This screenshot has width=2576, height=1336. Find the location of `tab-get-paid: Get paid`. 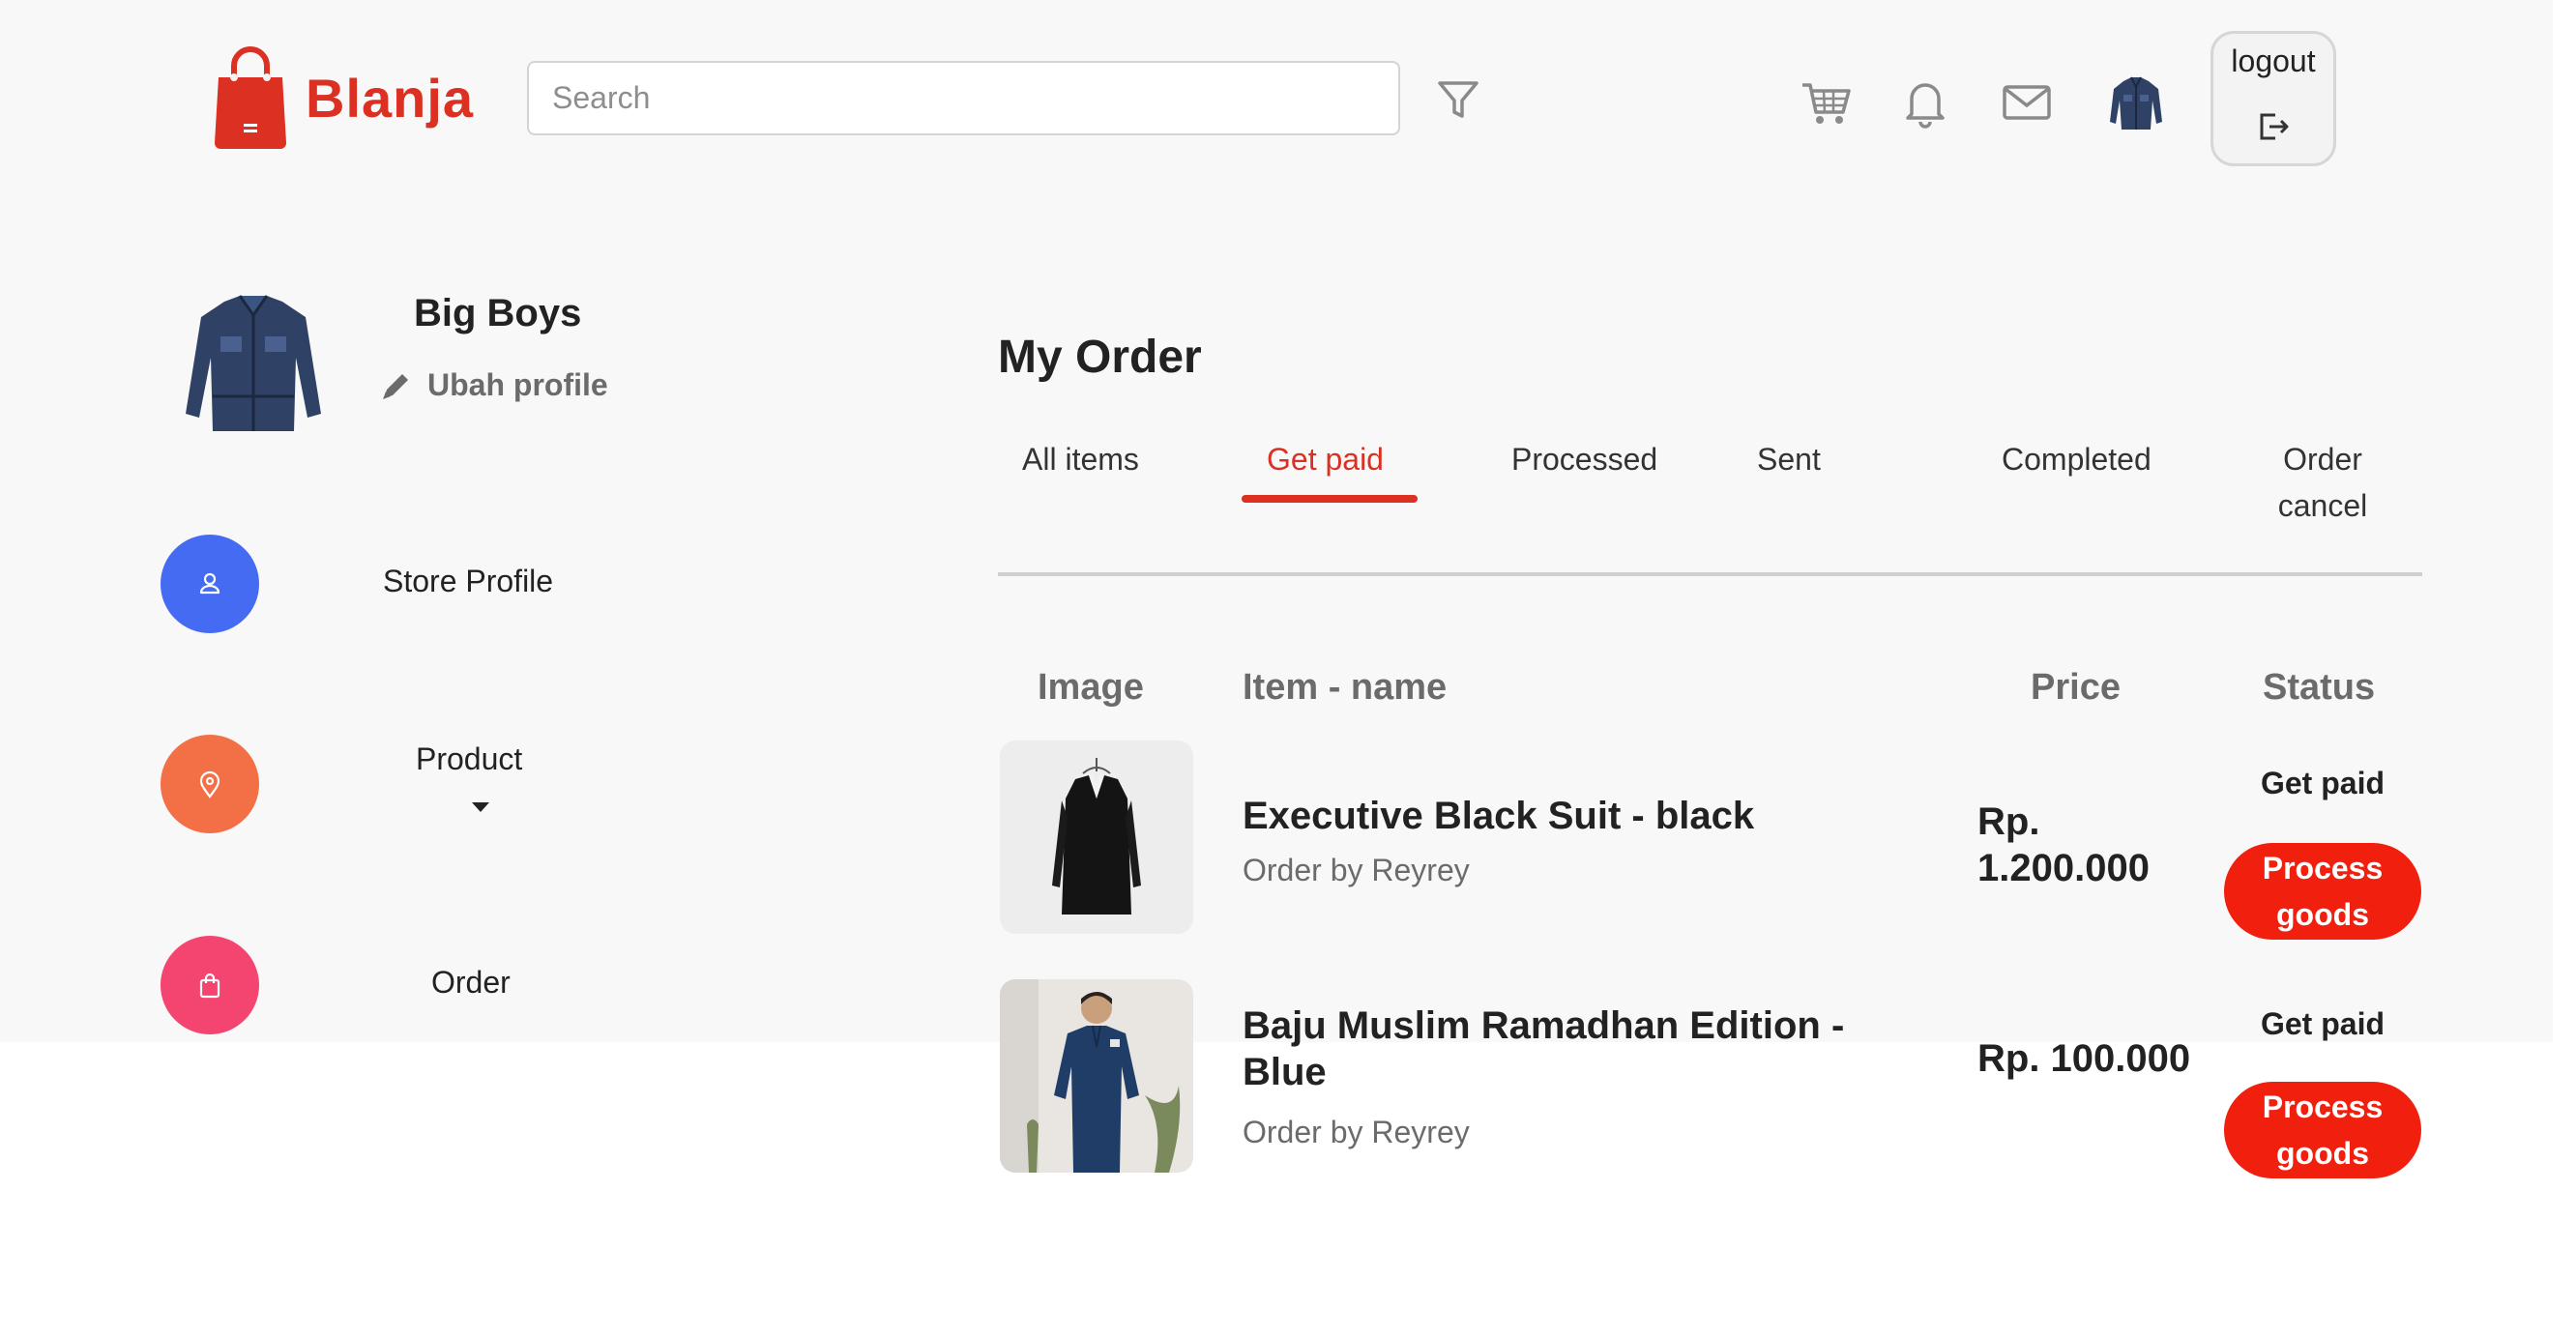

tab-get-paid: Get paid is located at coordinates (1325, 459).